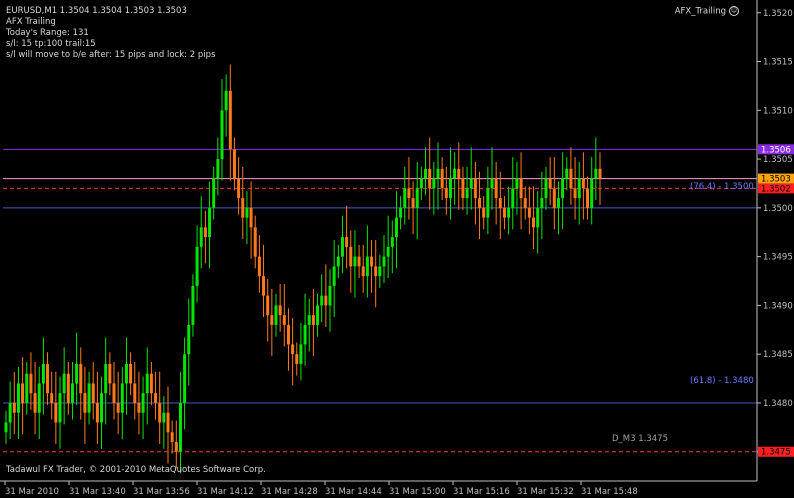  Describe the element at coordinates (97, 492) in the screenshot. I see `time-tick-label: 31 Mar 13:40` at that location.